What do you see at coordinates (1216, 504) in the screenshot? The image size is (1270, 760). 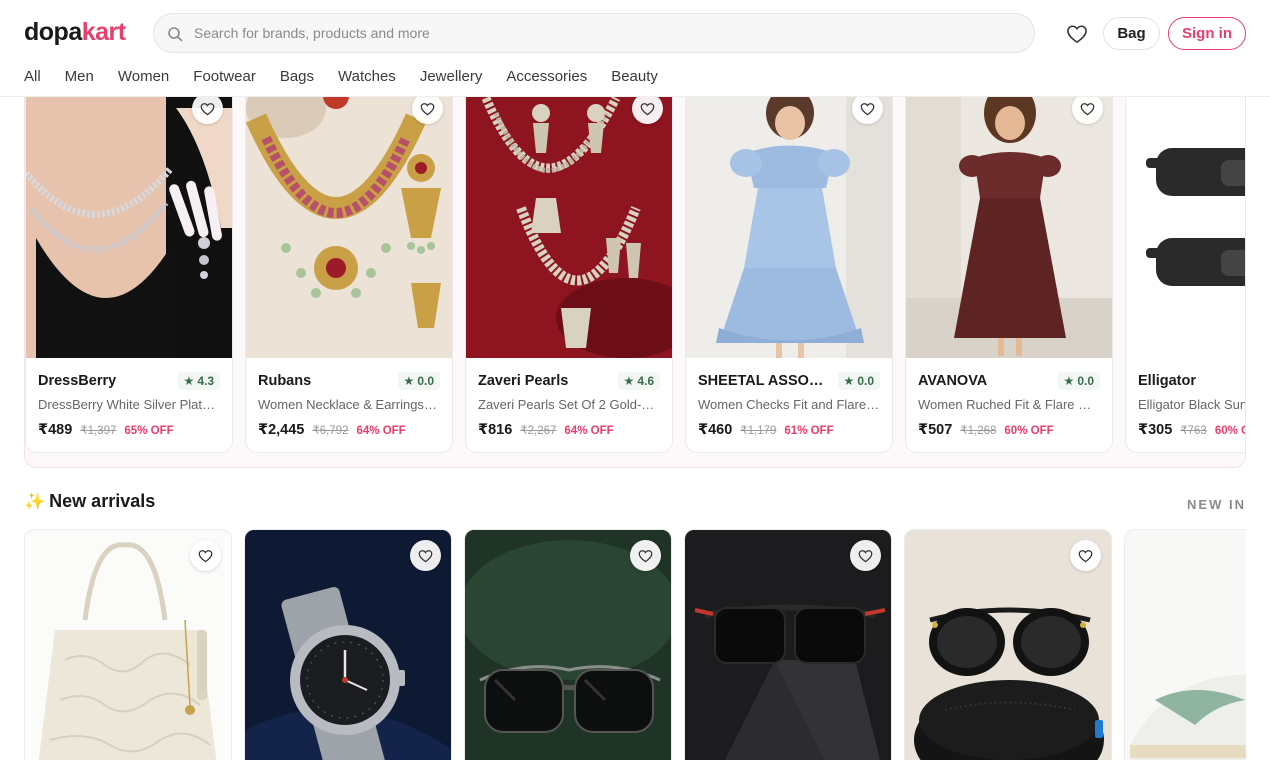 I see `new-in-label: NEW IN` at bounding box center [1216, 504].